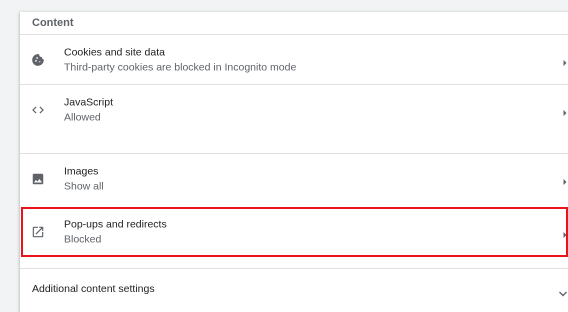  Describe the element at coordinates (38, 60) in the screenshot. I see `cookie-icon` at that location.